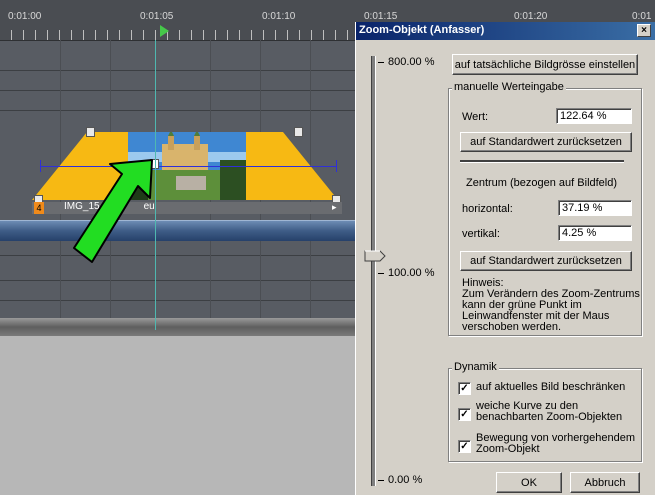  What do you see at coordinates (605, 482) in the screenshot?
I see `cancel-button: Abbruch` at bounding box center [605, 482].